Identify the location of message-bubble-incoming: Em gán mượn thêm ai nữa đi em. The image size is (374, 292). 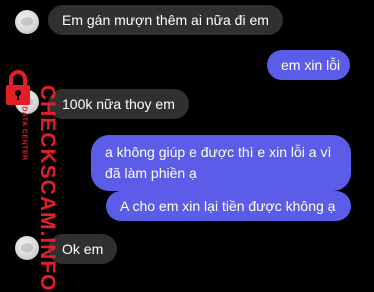
(165, 20).